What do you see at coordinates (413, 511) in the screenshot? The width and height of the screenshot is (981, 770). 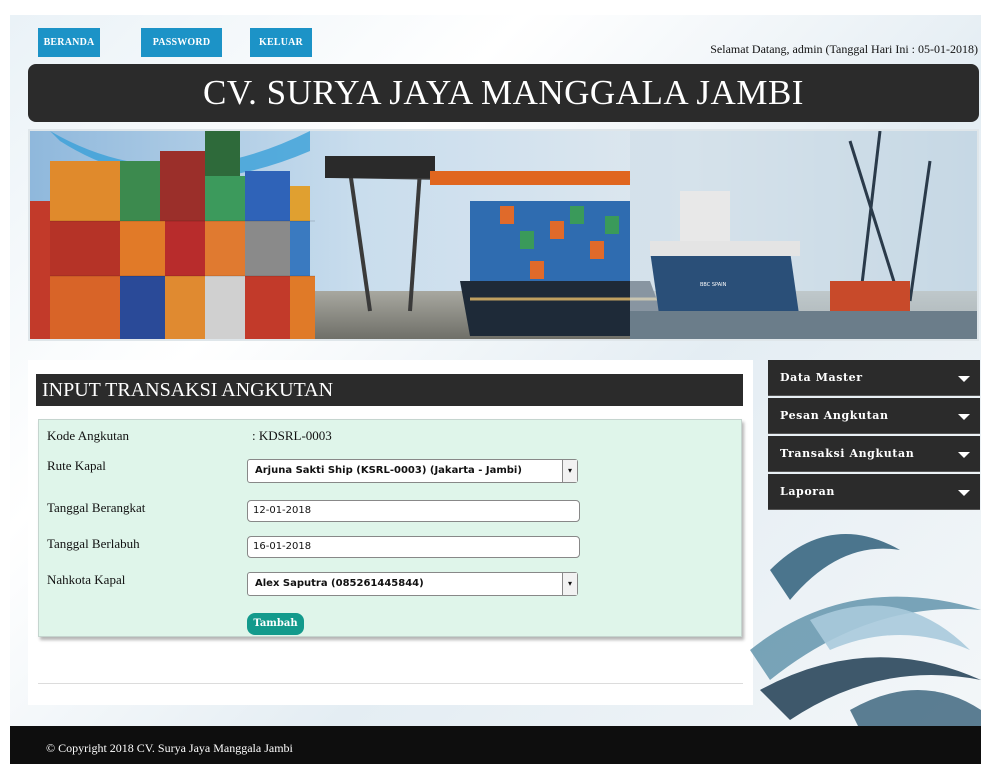 I see `tanggal-berangkat-input: 12-01-2018` at bounding box center [413, 511].